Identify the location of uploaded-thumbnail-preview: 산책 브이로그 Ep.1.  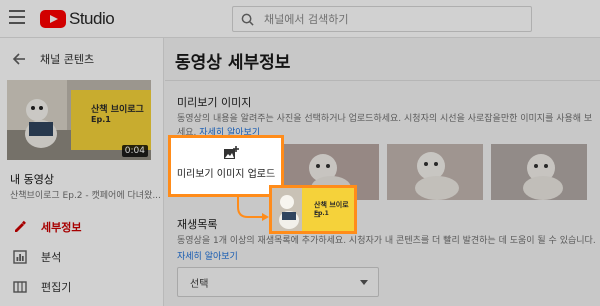
(313, 209).